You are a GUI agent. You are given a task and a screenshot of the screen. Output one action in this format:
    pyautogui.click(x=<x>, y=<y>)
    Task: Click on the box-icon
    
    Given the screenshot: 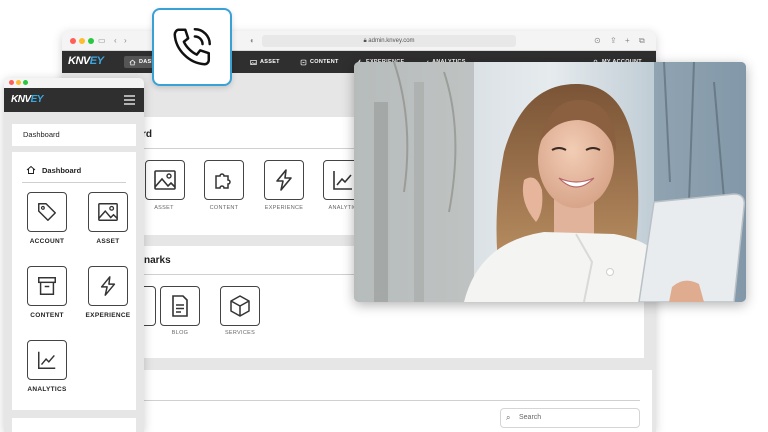 What is the action you would take?
    pyautogui.click(x=240, y=306)
    